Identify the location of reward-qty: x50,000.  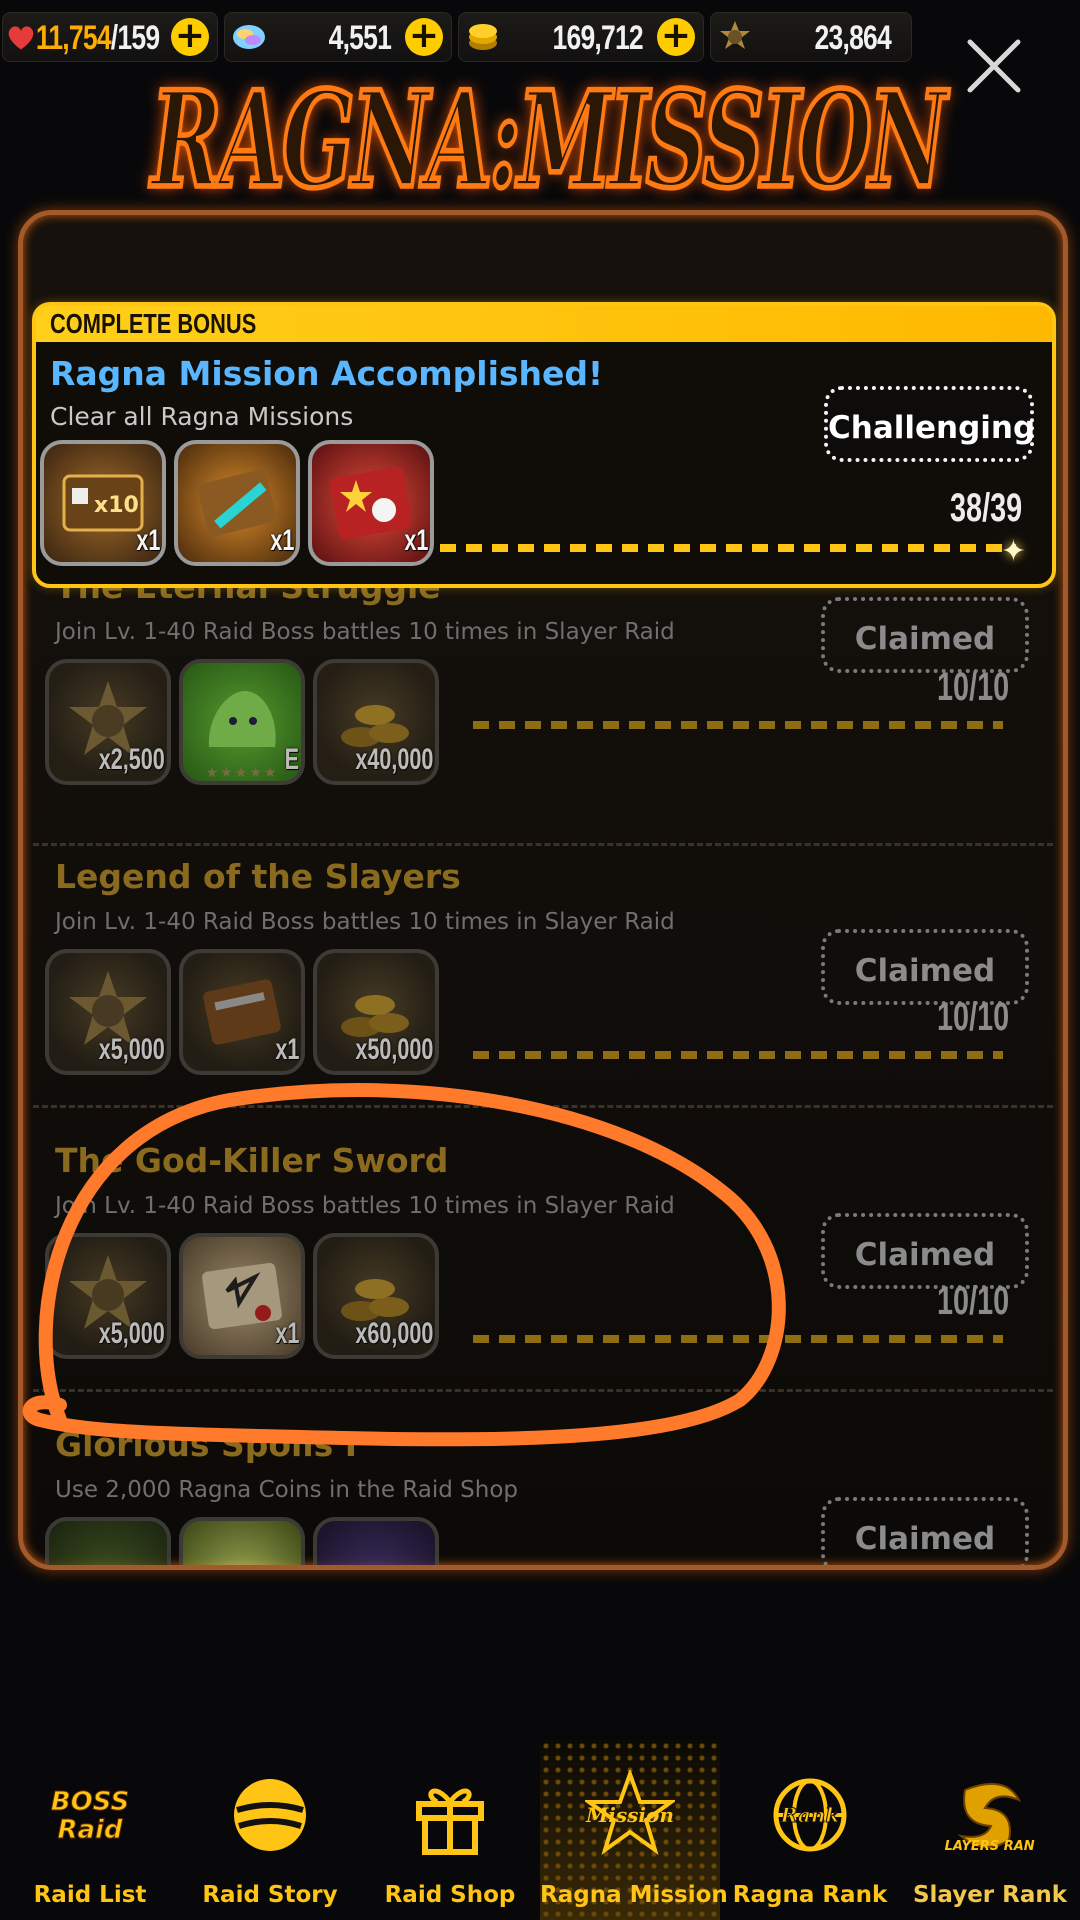
(393, 1049).